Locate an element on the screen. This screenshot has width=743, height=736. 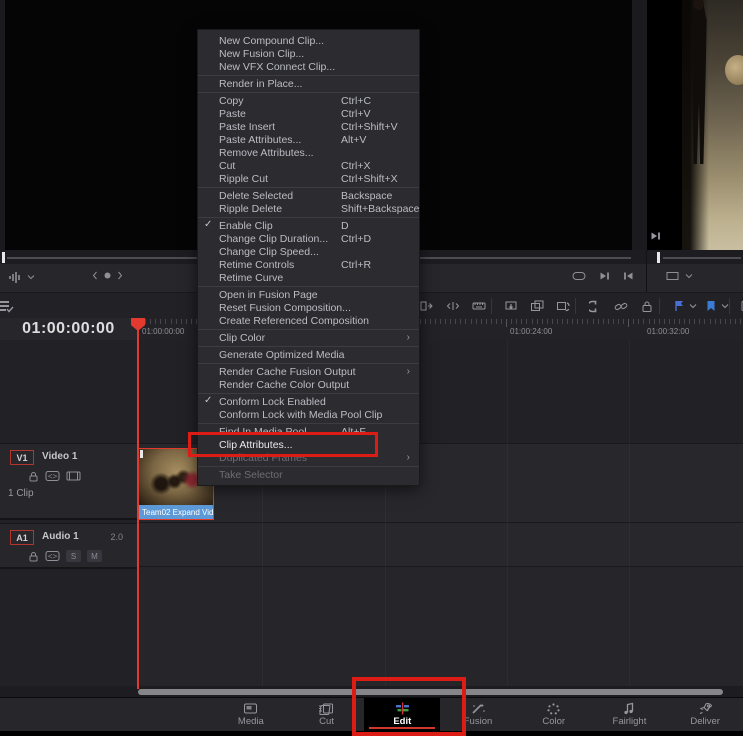
insert-clip-icon is located at coordinates (511, 306).